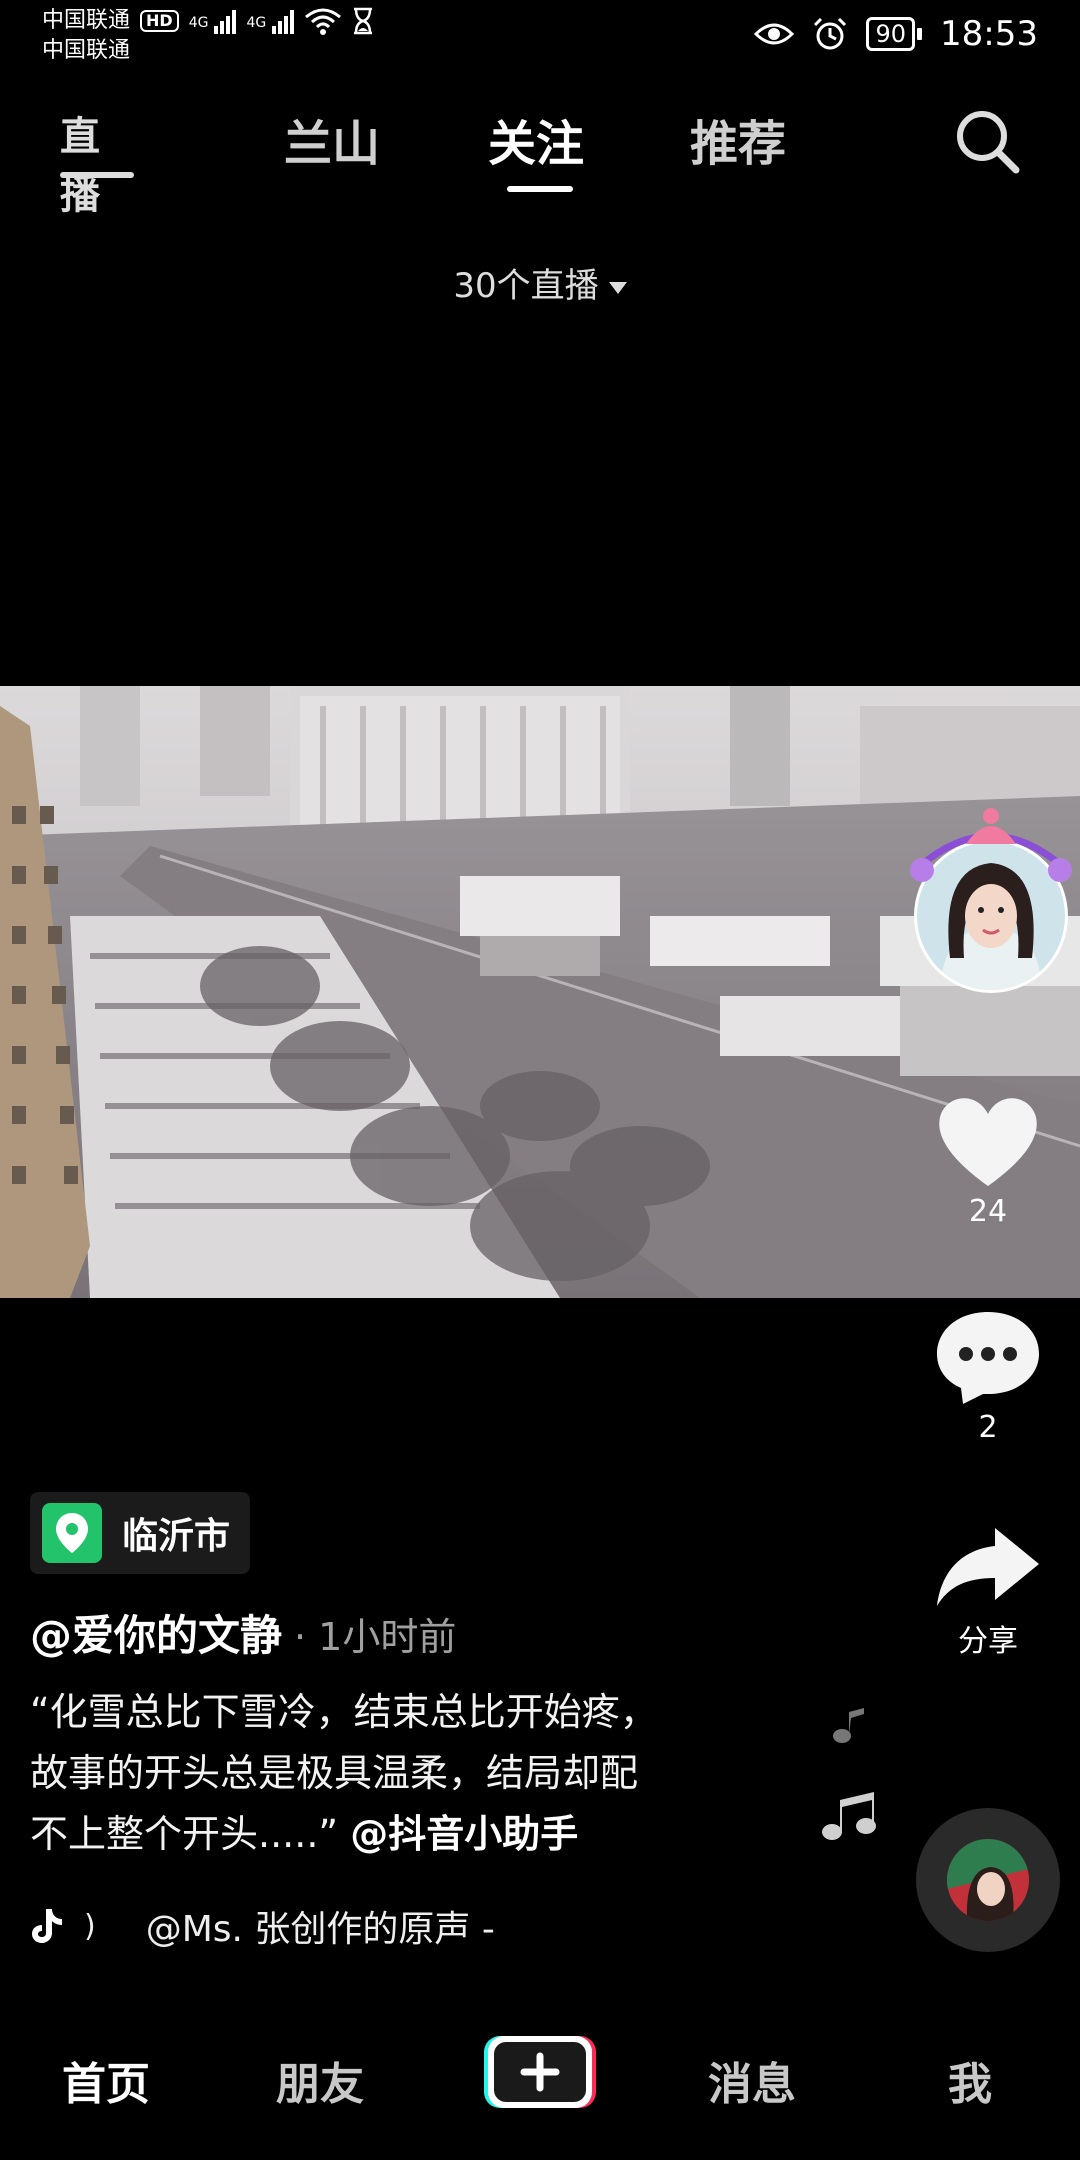  Describe the element at coordinates (988, 1567) in the screenshot. I see `share-arrow-icon` at that location.